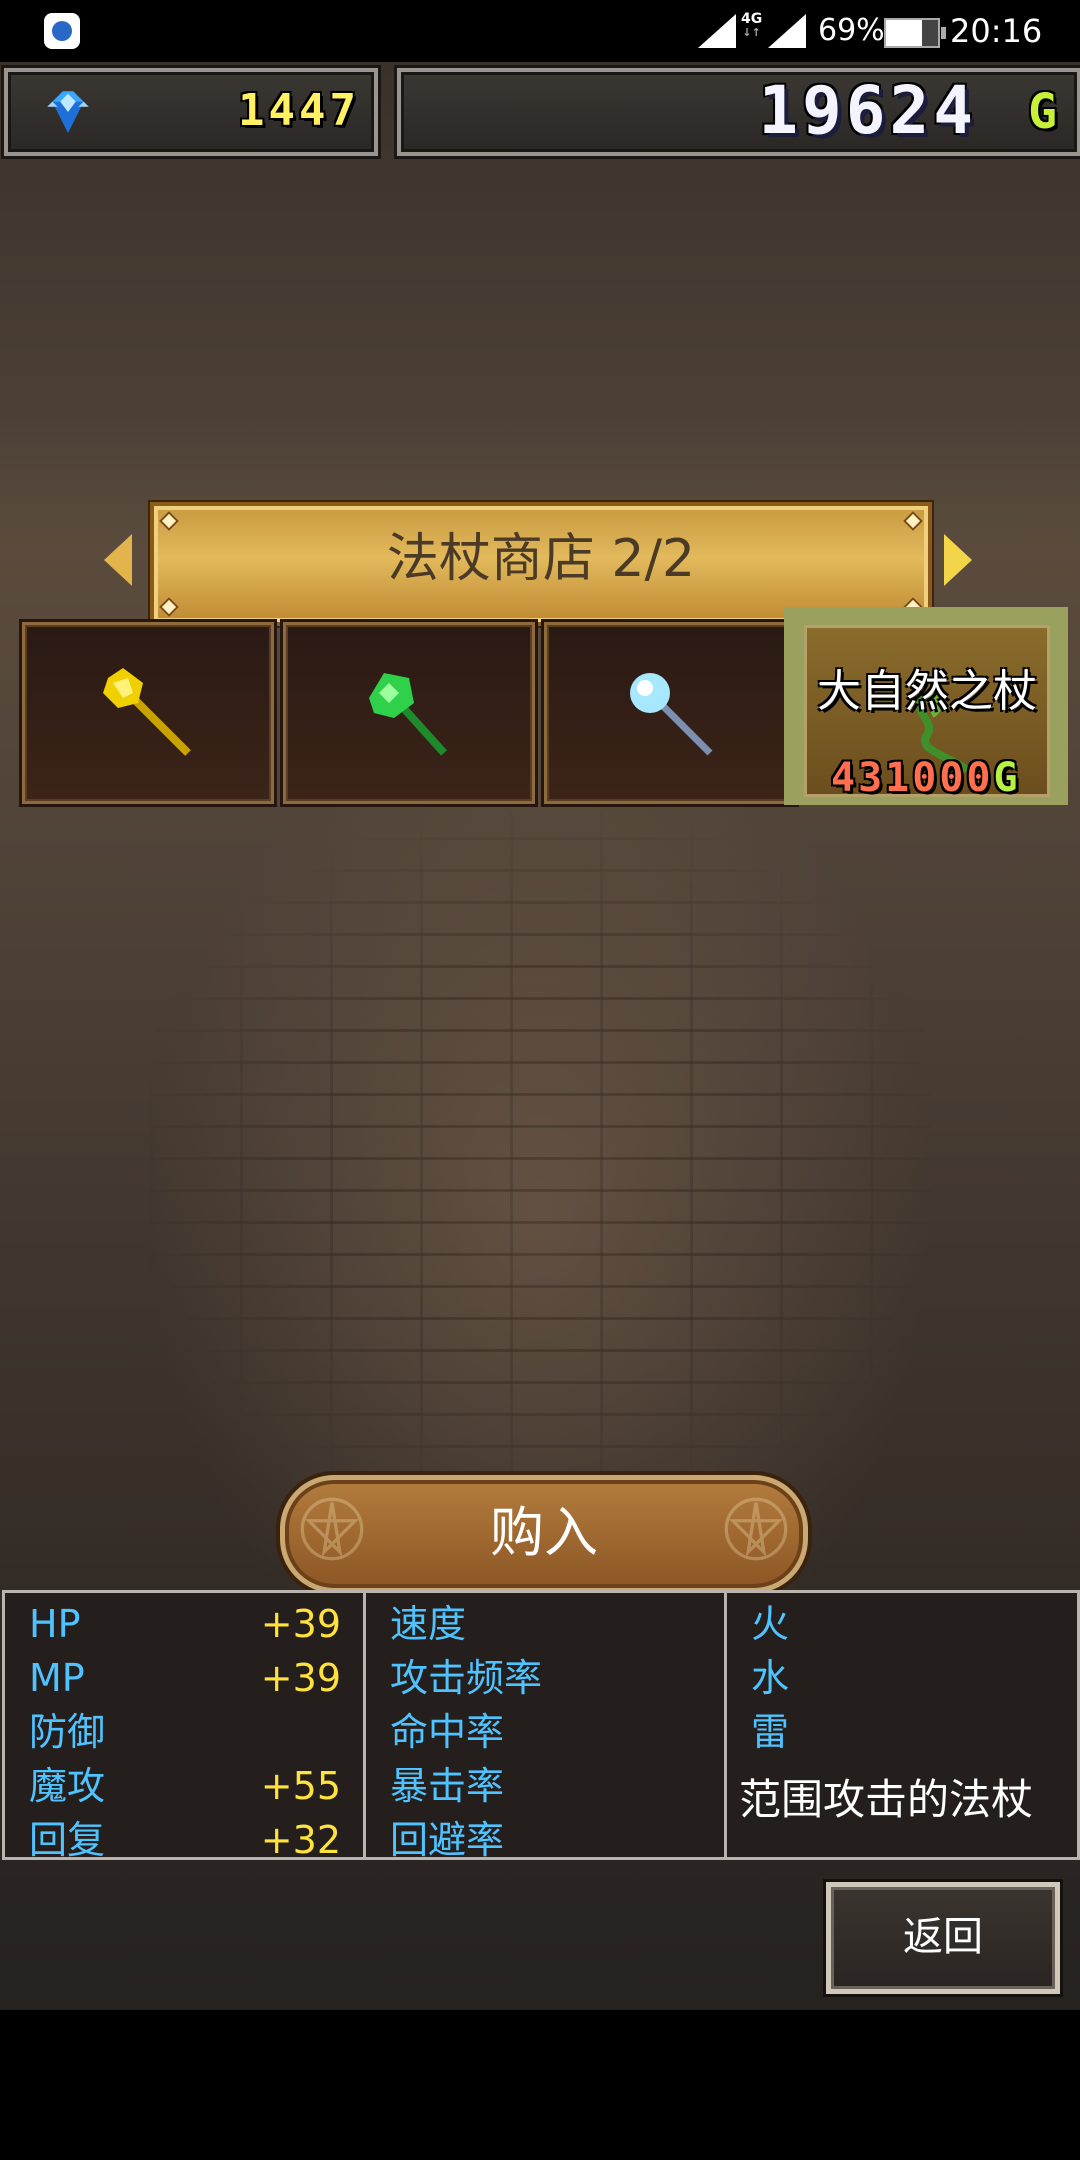 This screenshot has height=2160, width=1080. What do you see at coordinates (738, 112) in the screenshot?
I see `gold-counter-panel: 19624 G` at bounding box center [738, 112].